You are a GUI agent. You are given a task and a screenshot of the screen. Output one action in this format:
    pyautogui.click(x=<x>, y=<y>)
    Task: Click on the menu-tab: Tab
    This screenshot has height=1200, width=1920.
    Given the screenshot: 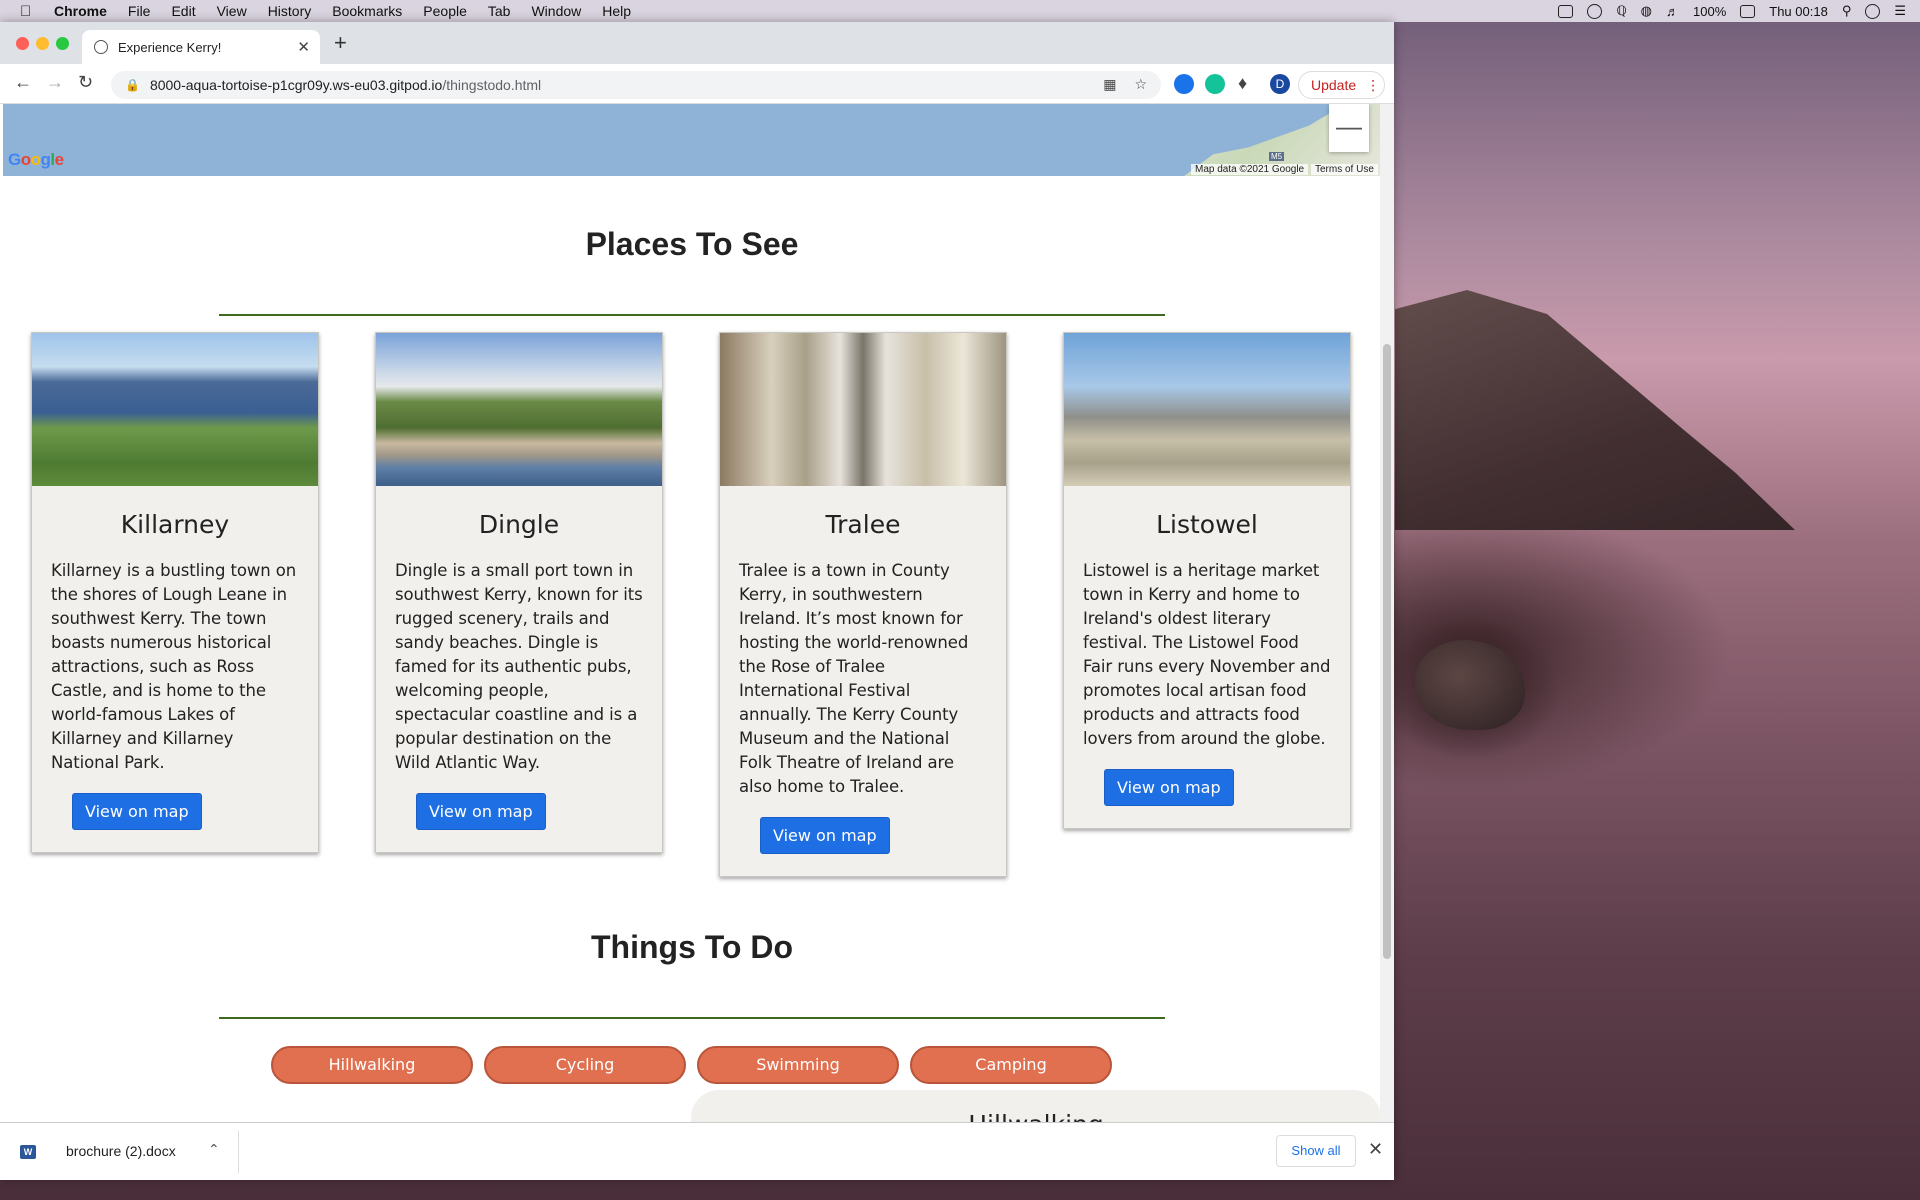 What is the action you would take?
    pyautogui.click(x=499, y=11)
    